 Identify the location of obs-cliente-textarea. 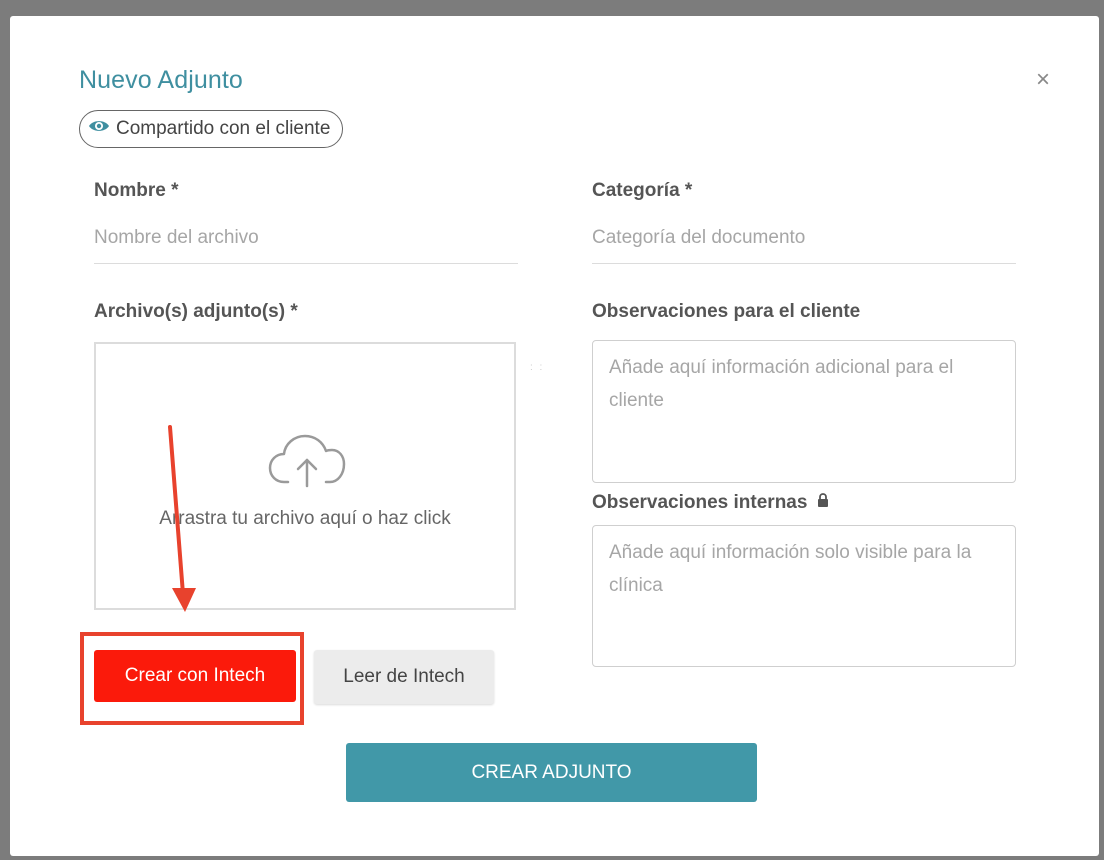
(804, 411).